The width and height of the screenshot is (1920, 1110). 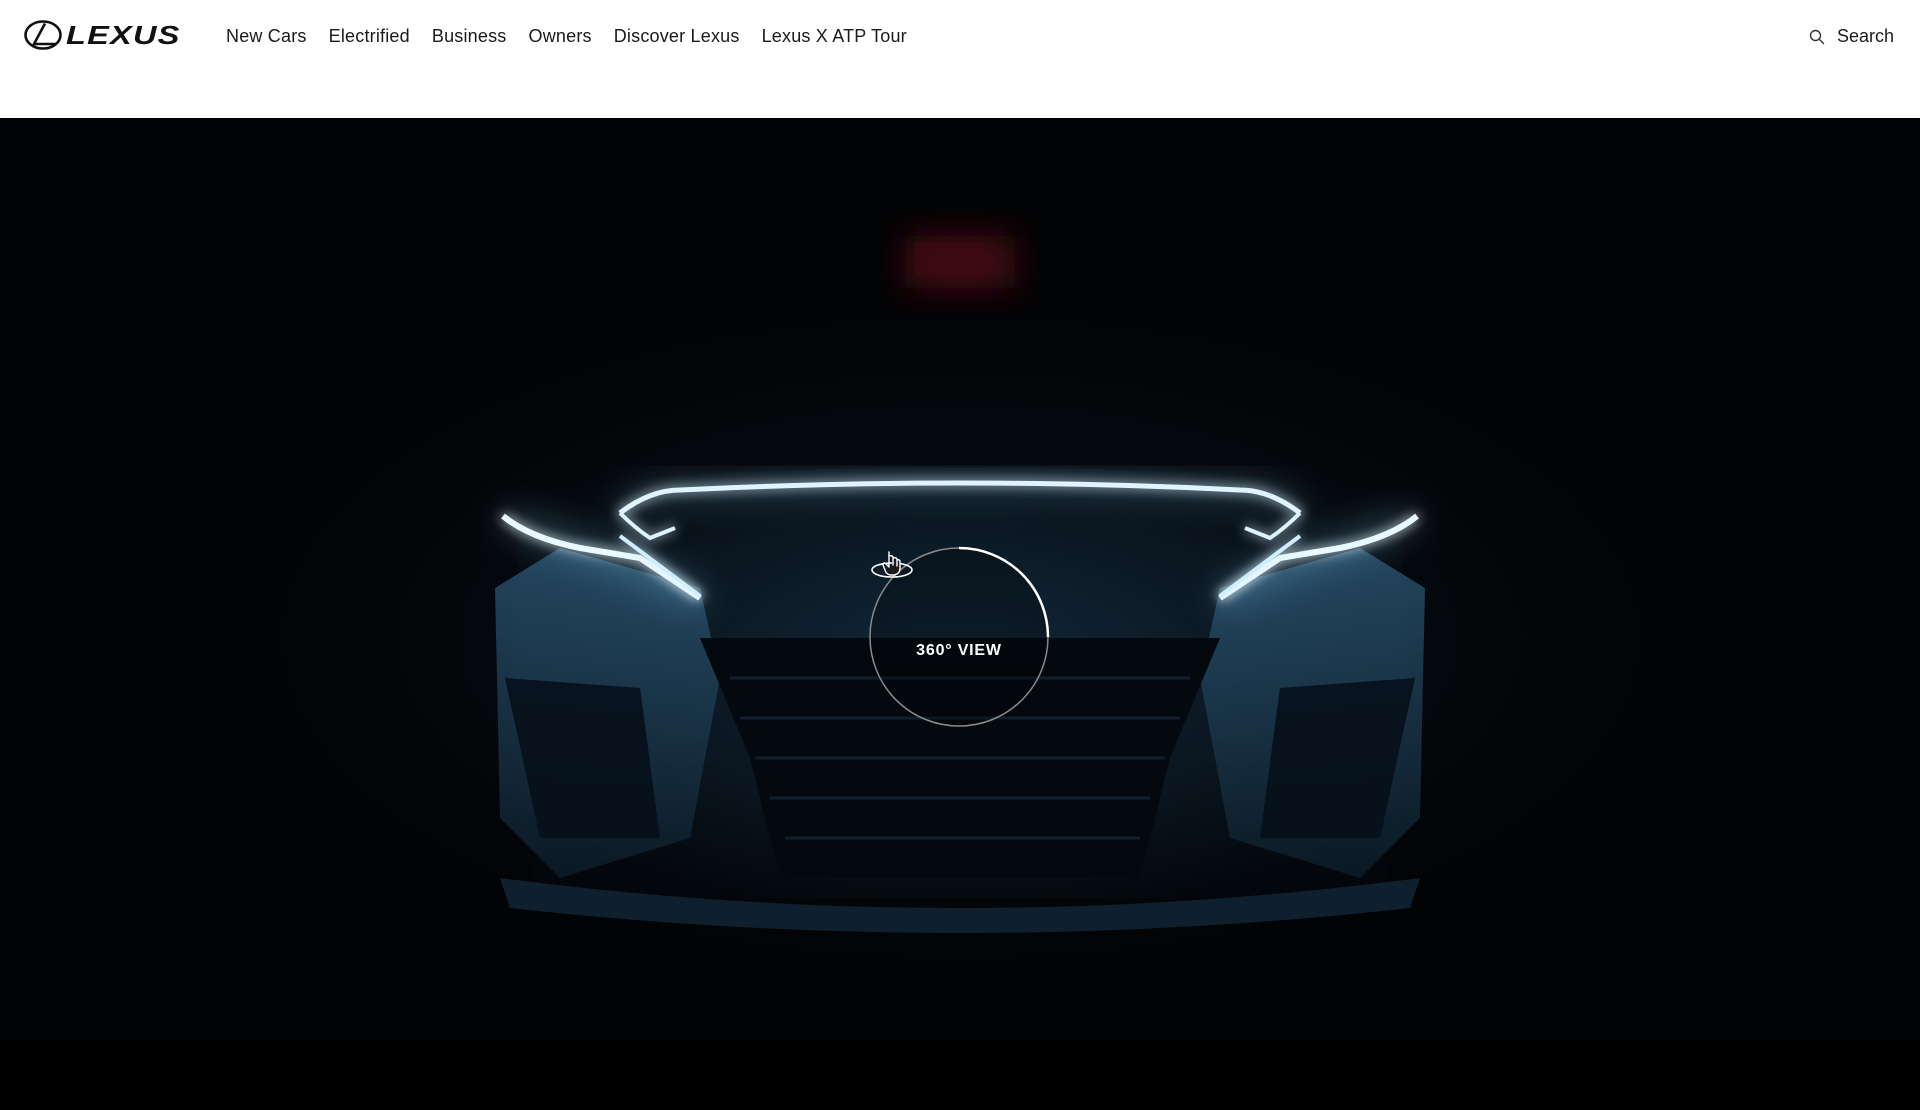 I want to click on nav-new-cars: New Cars, so click(x=272, y=36).